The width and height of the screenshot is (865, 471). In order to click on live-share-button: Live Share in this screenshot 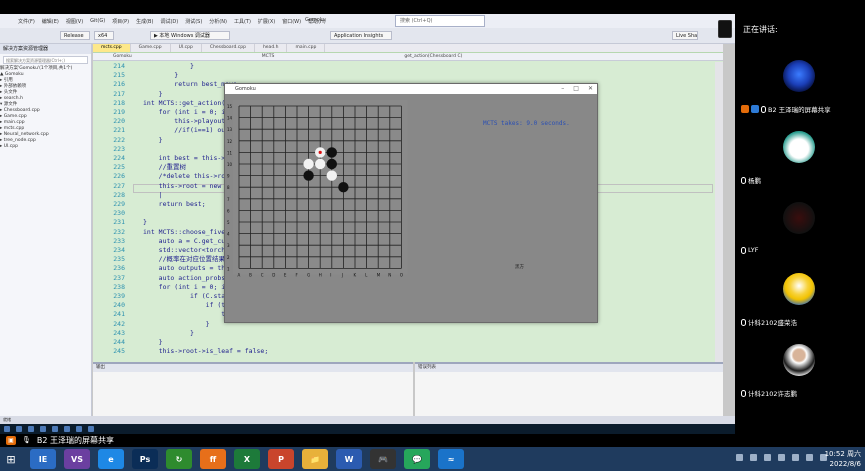, I will do `click(685, 35)`.